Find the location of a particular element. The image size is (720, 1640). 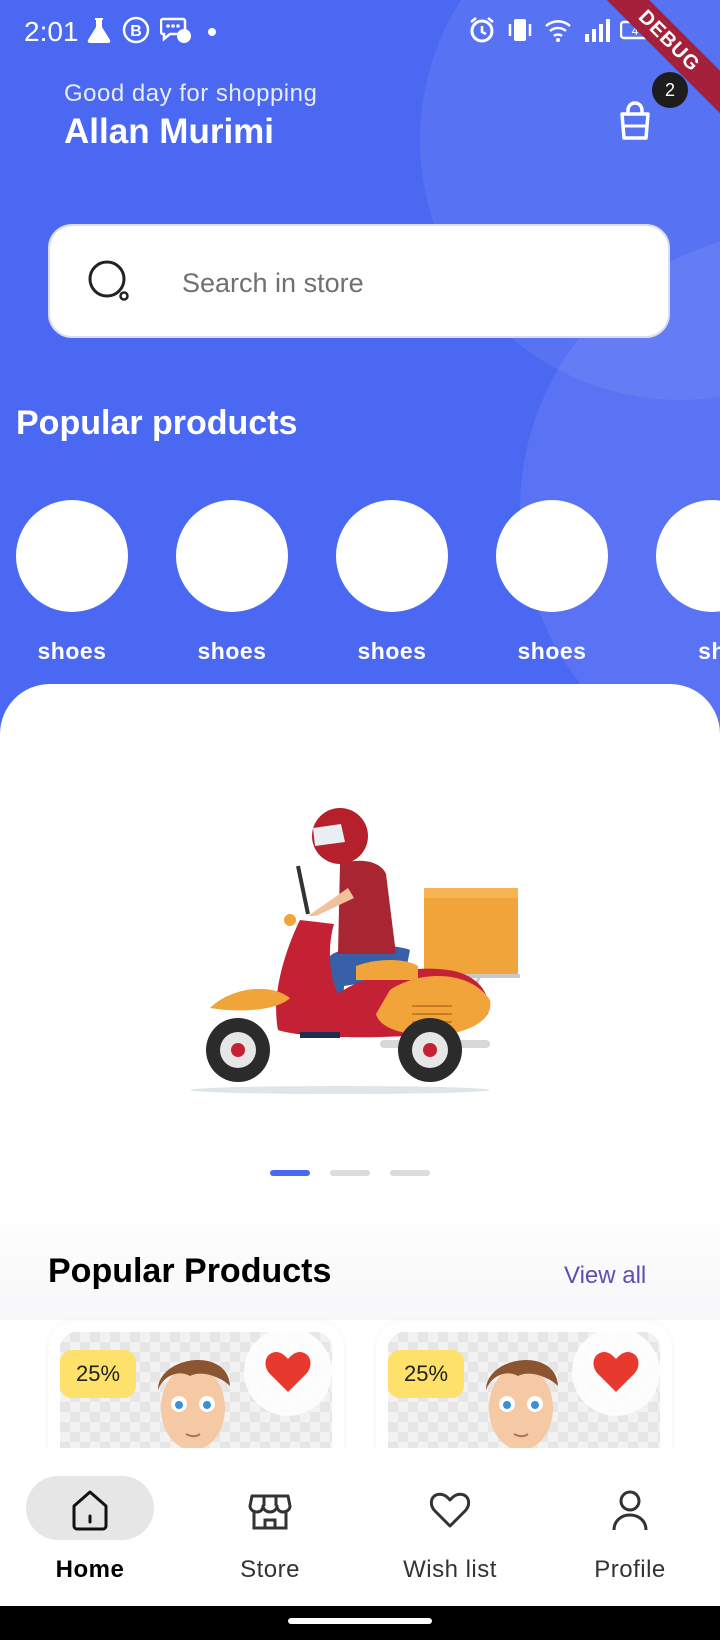

heart-icon is located at coordinates (450, 1510).